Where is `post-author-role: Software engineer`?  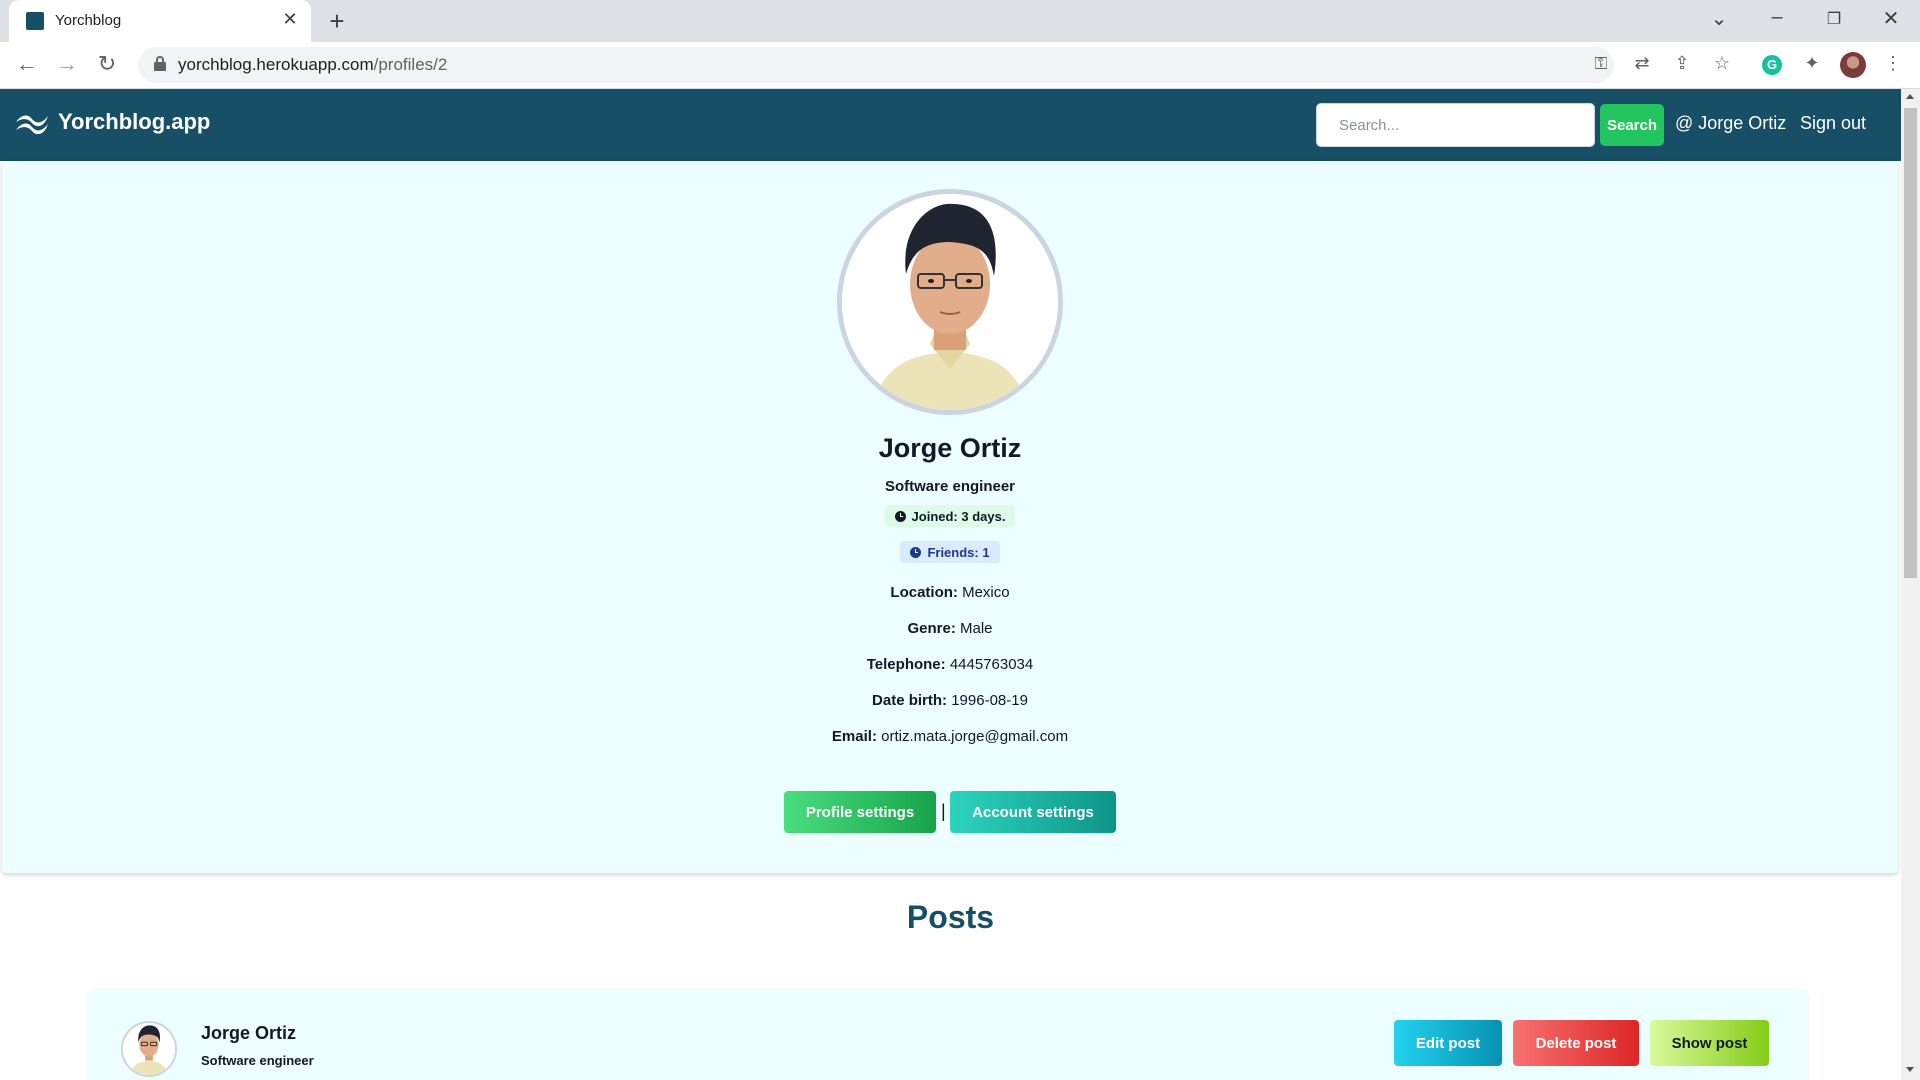
post-author-role: Software engineer is located at coordinates (257, 1060).